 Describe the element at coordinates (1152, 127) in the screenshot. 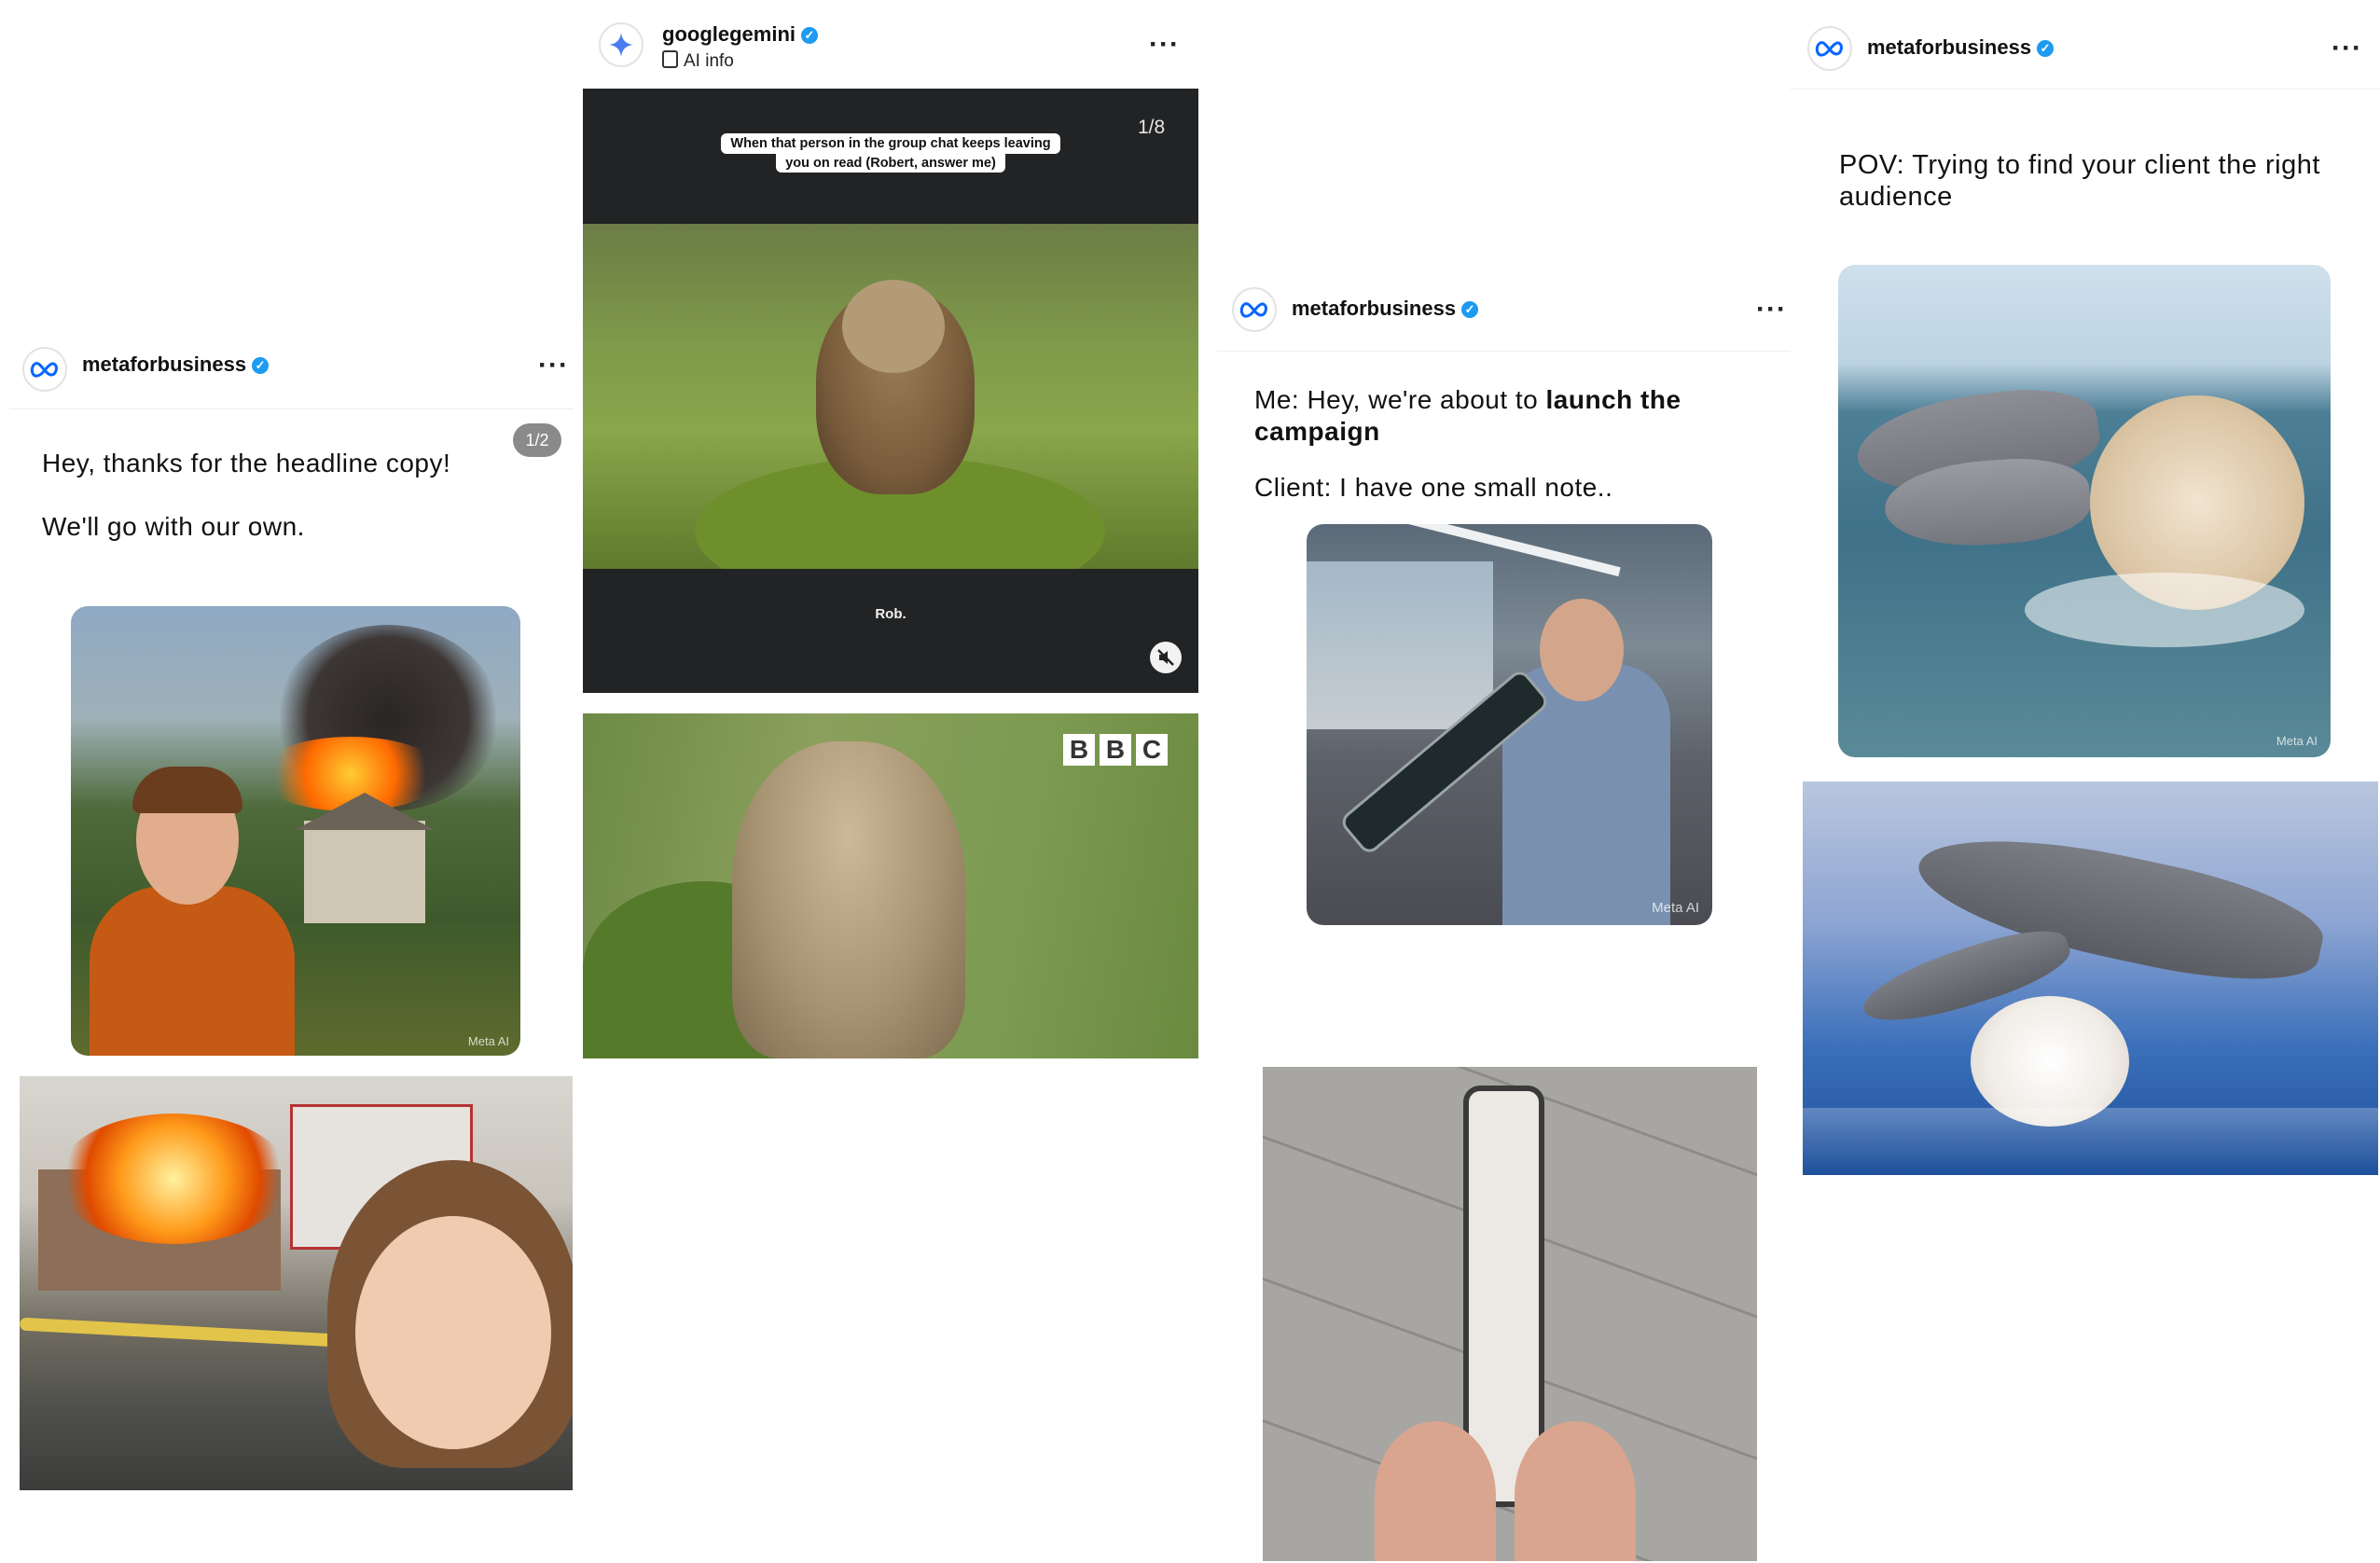

I see `carousel-counter: 1/8` at that location.